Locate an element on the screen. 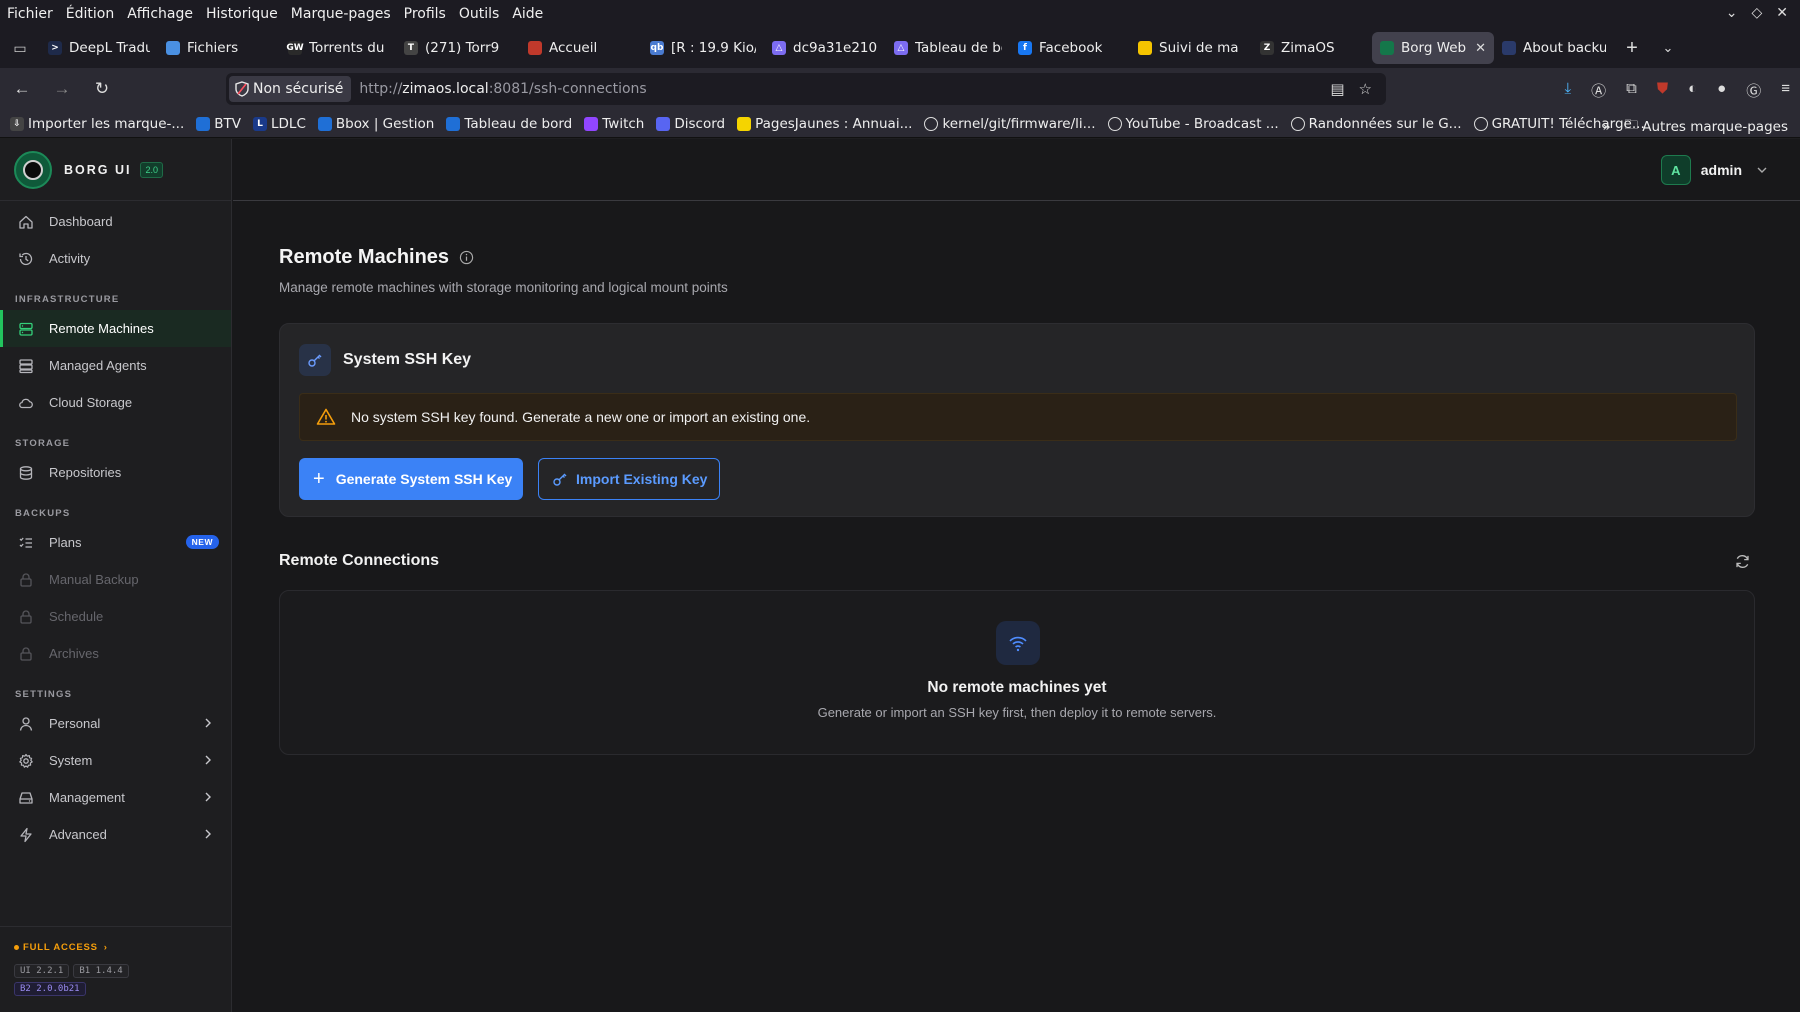 The height and width of the screenshot is (1012, 1800). tab-favicon-icon: GW is located at coordinates (295, 48).